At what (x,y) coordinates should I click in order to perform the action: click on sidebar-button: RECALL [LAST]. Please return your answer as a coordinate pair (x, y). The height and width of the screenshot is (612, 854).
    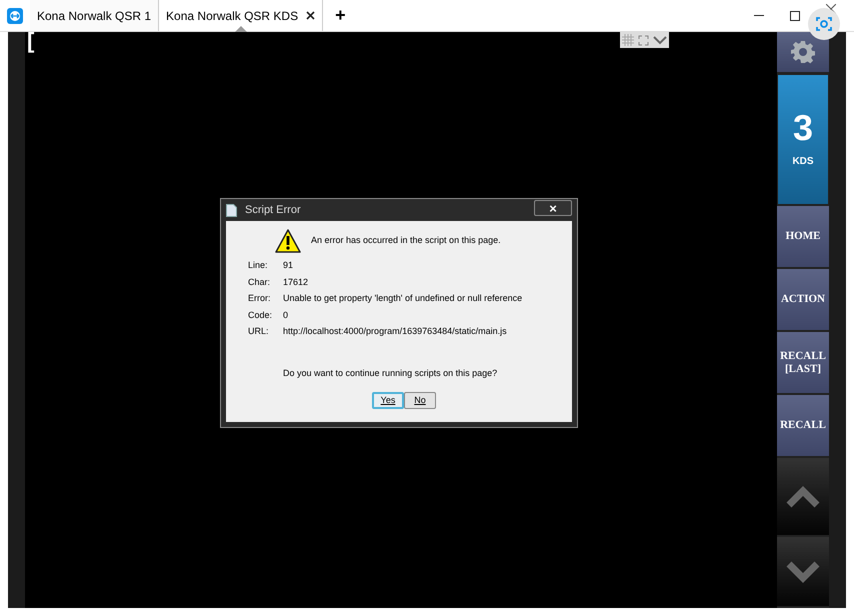
    Looking at the image, I should click on (803, 363).